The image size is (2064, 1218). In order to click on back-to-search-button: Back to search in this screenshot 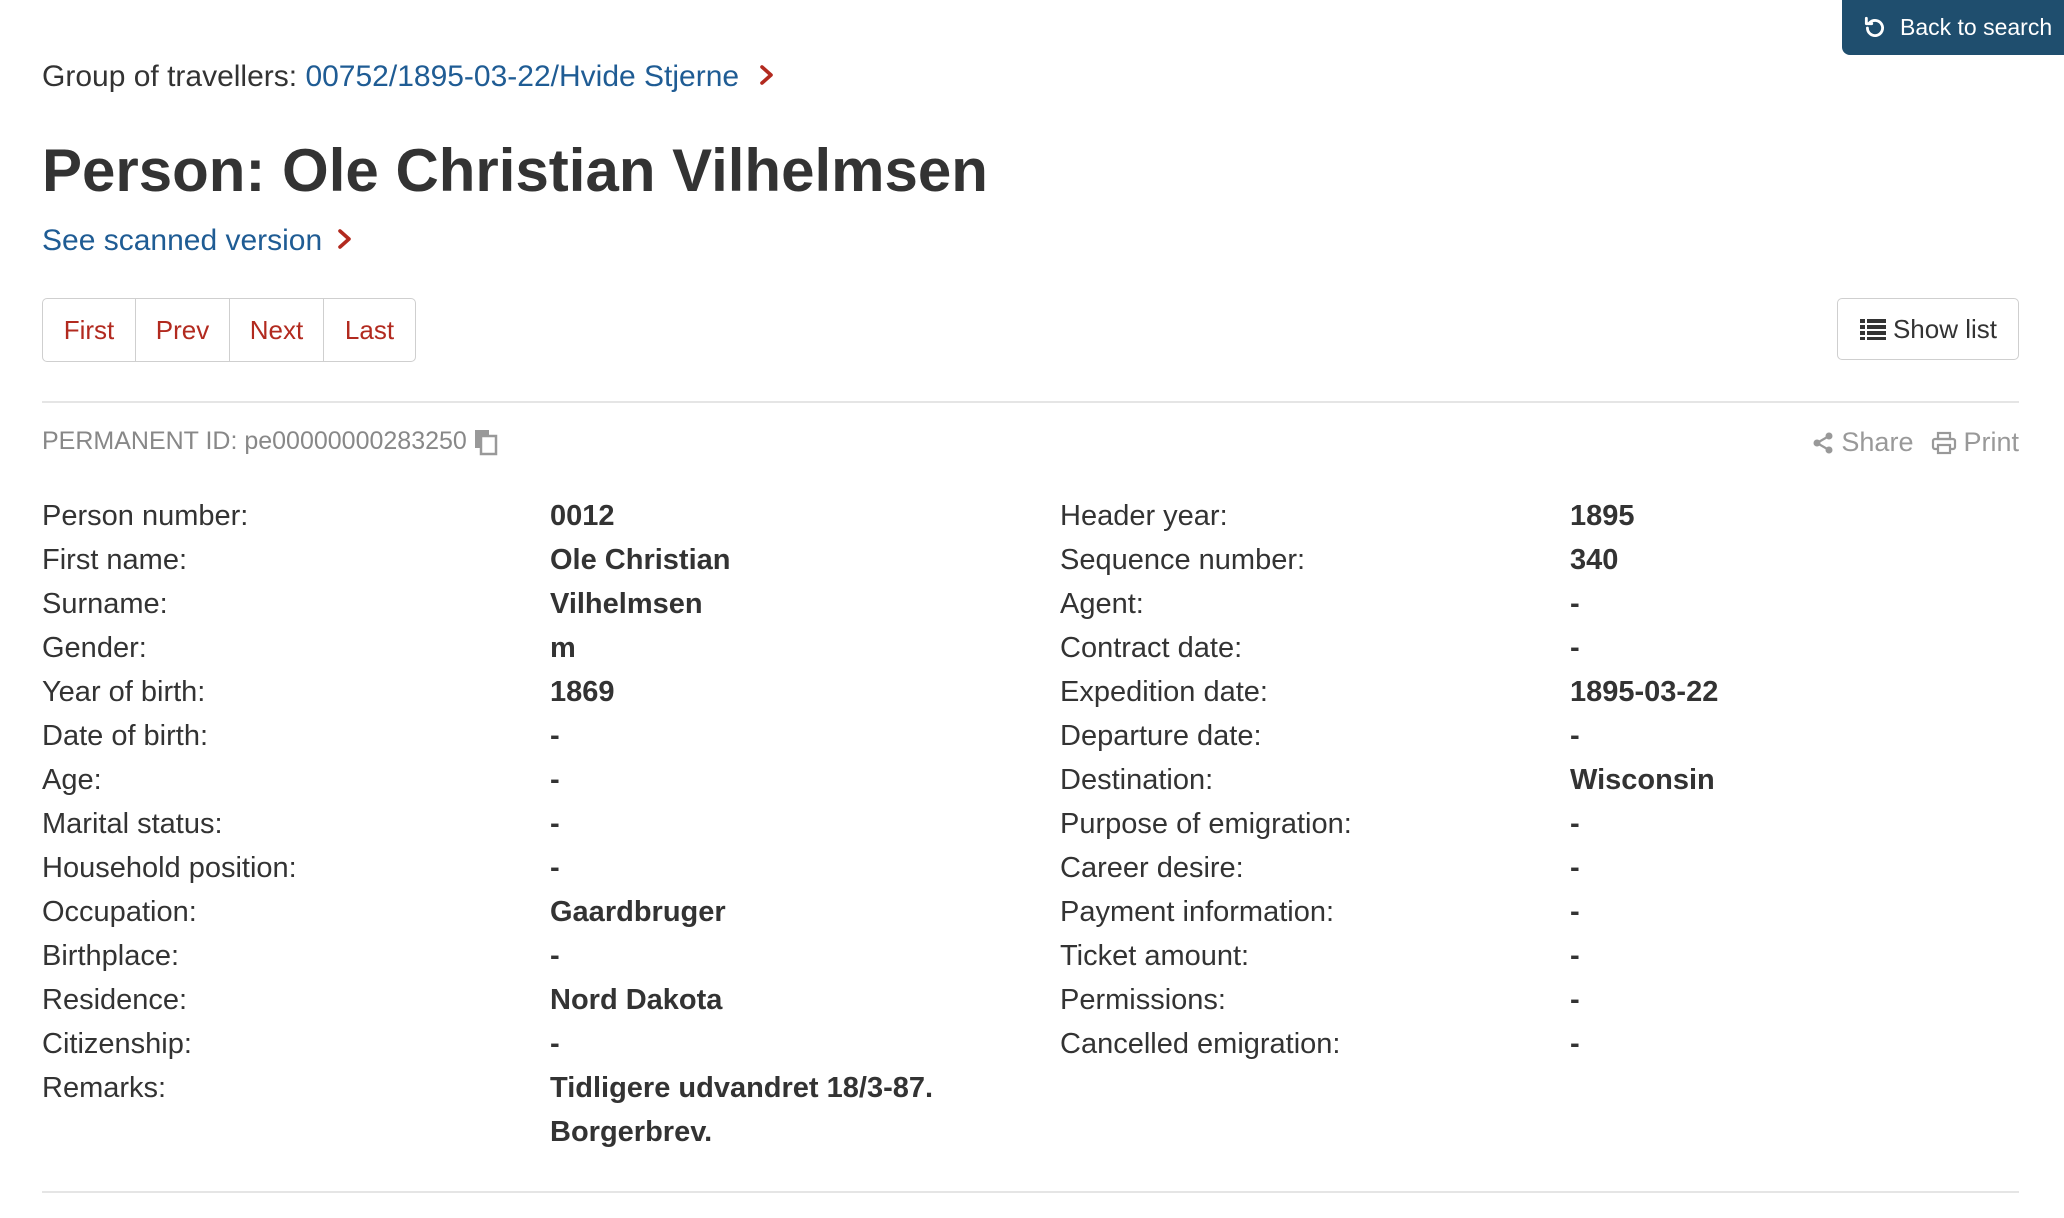, I will do `click(1953, 27)`.